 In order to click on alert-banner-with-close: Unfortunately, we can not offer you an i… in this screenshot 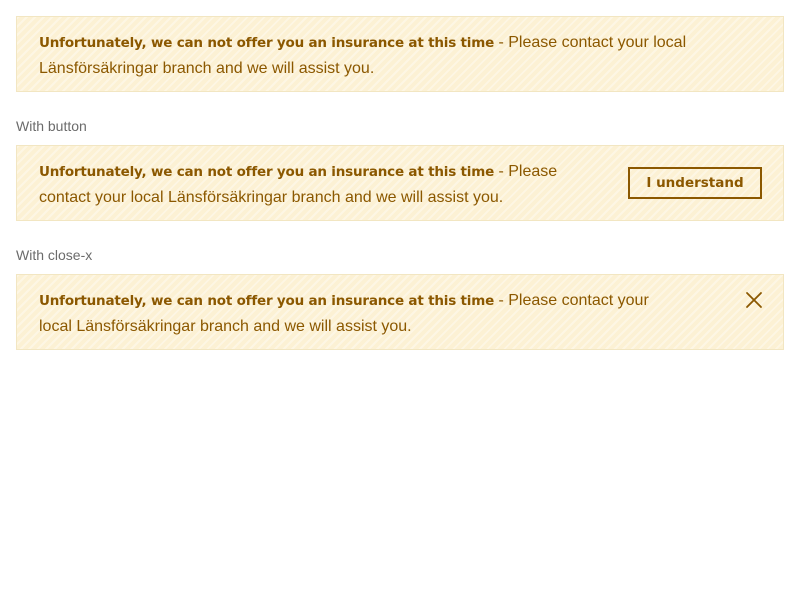, I will do `click(400, 312)`.